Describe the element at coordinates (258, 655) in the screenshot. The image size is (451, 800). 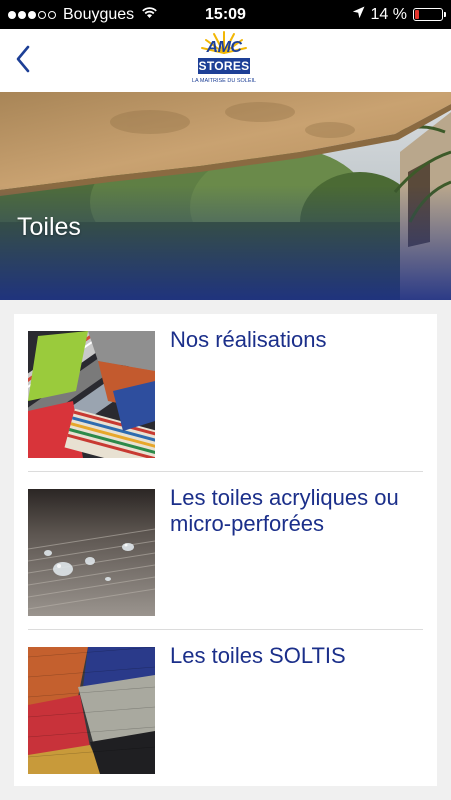
I see `list-item-label: Les toiles SOLTIS` at that location.